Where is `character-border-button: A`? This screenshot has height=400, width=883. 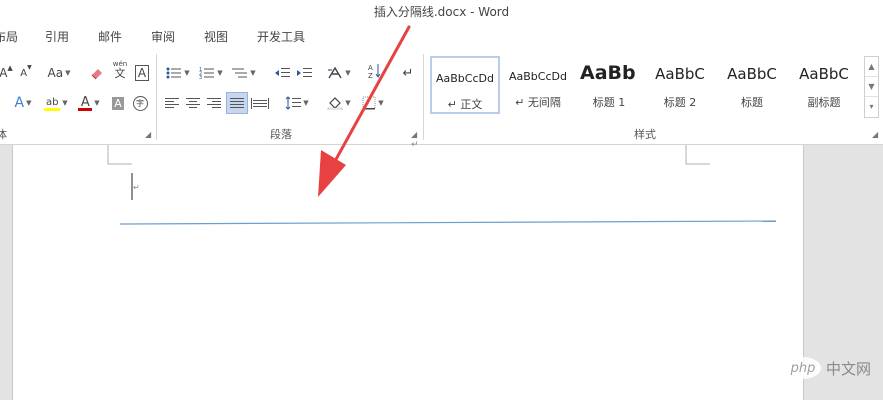
character-border-button: A is located at coordinates (142, 73).